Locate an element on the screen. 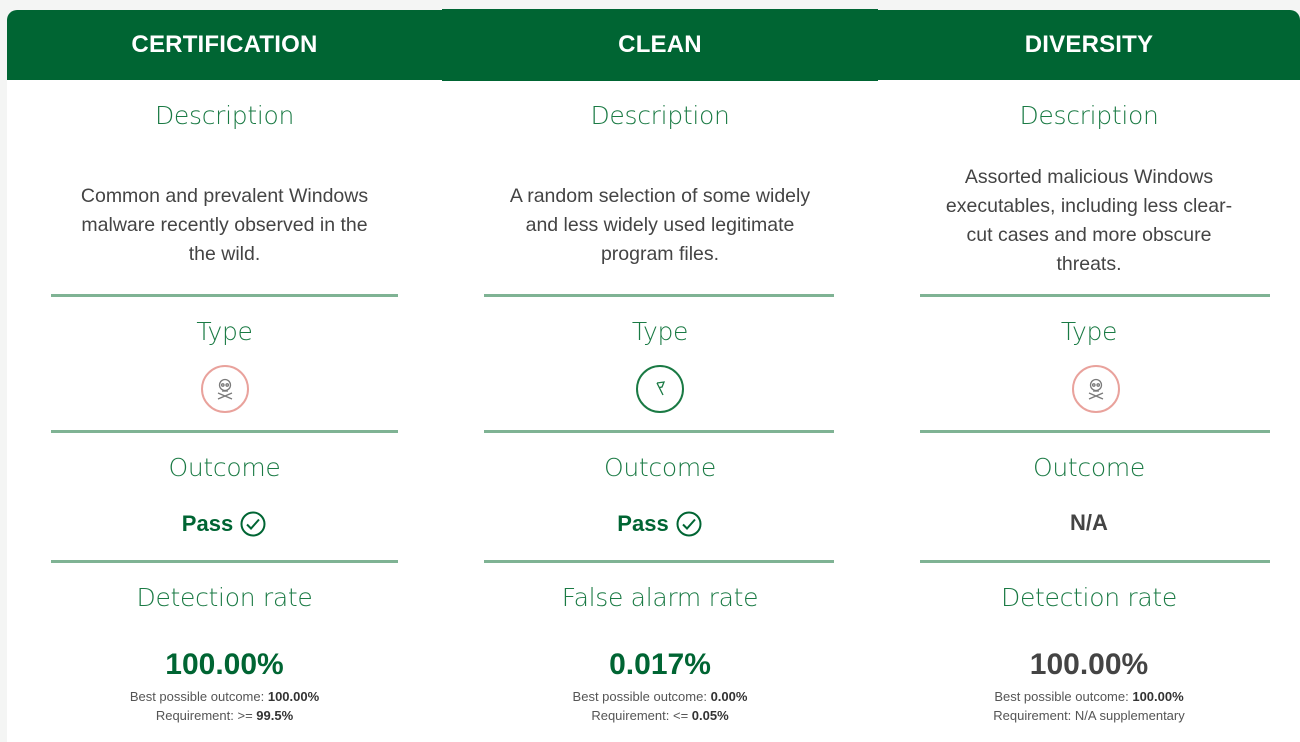 Image resolution: width=1300 pixels, height=742 pixels. requirement: Requirement: <= 0.05% is located at coordinates (660, 715).